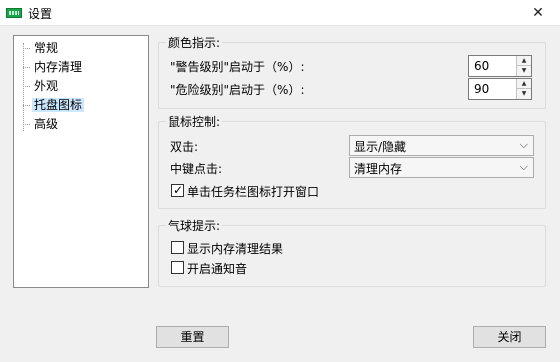  I want to click on double-click-label: 双击:, so click(184, 147).